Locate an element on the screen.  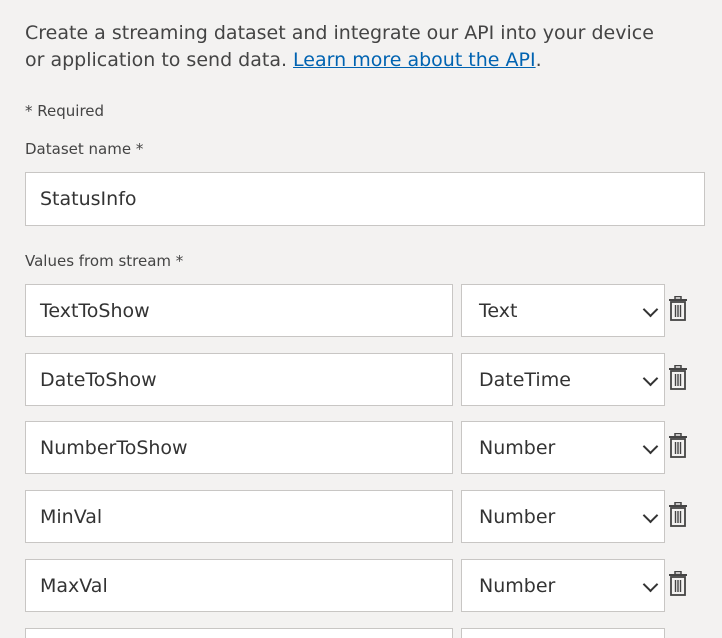
stream-value-name-input: MaxVal is located at coordinates (239, 585).